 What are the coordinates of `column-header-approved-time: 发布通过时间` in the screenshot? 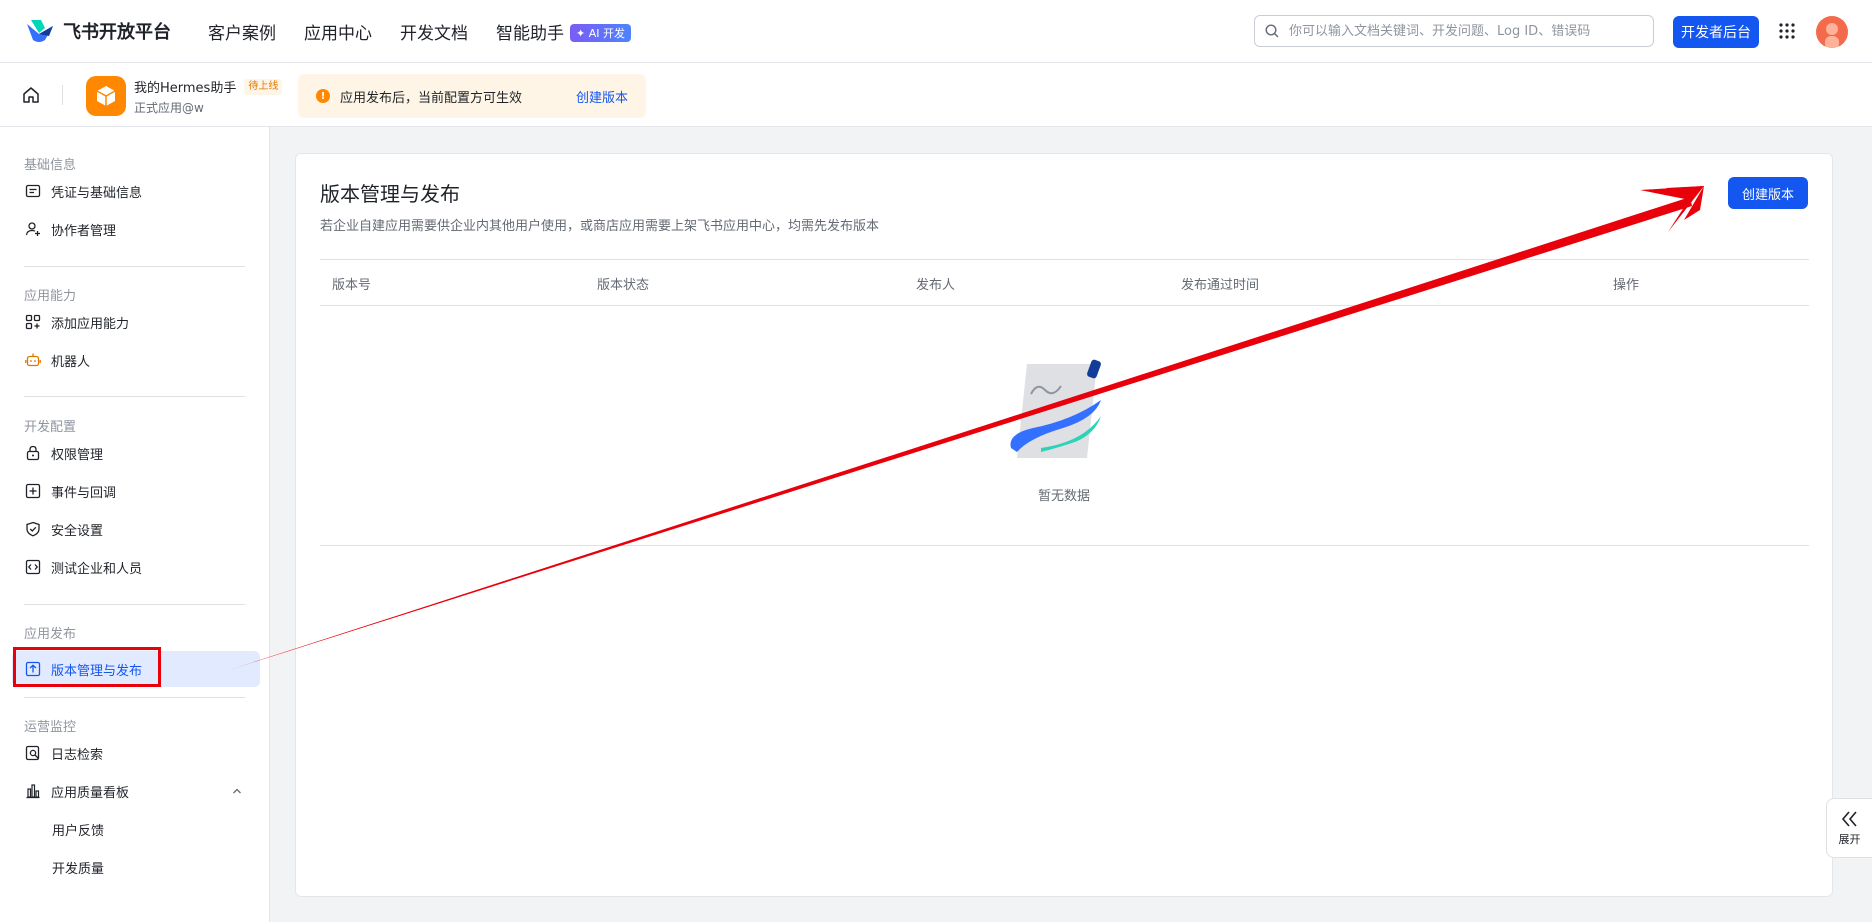 It's located at (1220, 285).